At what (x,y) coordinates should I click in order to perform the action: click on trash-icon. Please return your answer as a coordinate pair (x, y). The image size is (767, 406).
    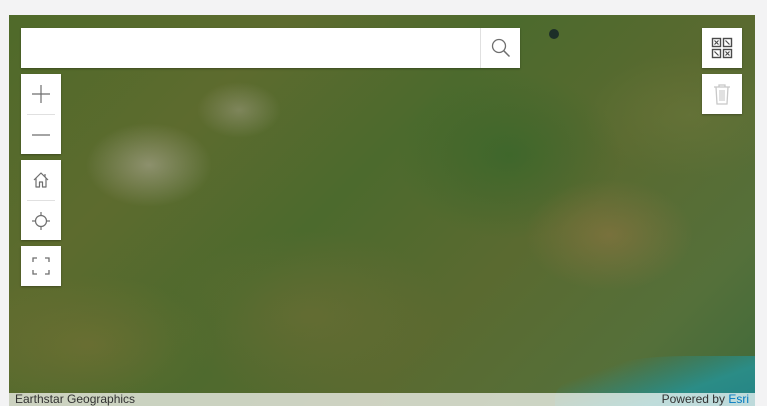
    Looking at the image, I should click on (722, 94).